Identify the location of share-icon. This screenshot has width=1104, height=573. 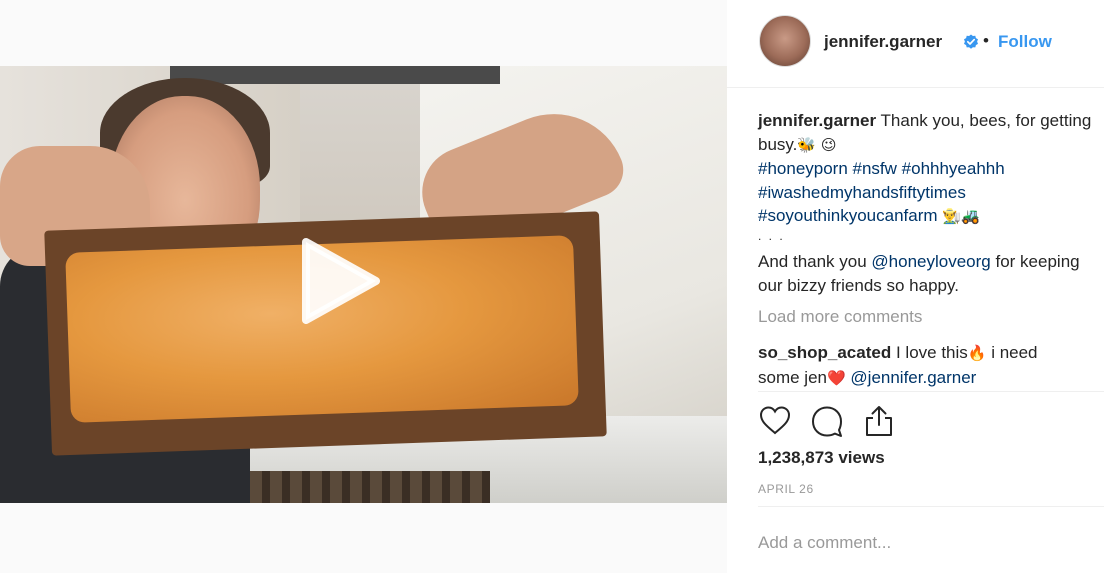
(879, 421).